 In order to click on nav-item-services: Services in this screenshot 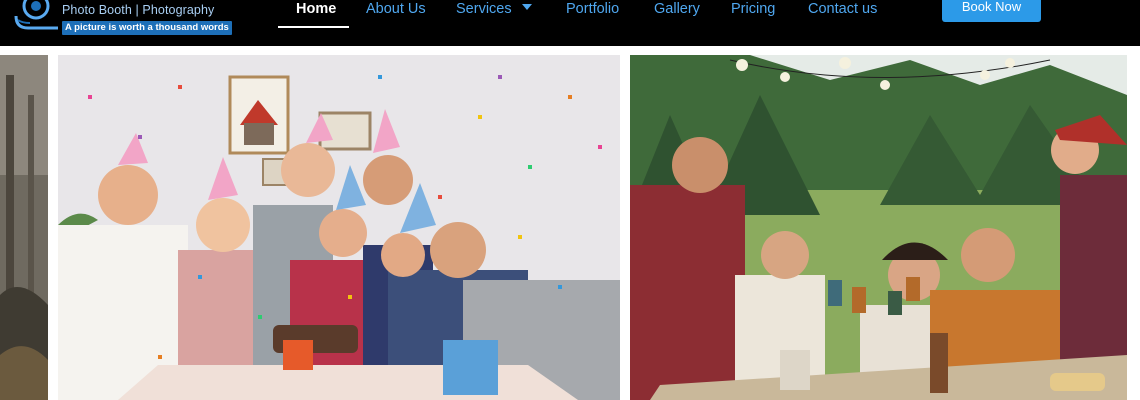, I will do `click(494, 15)`.